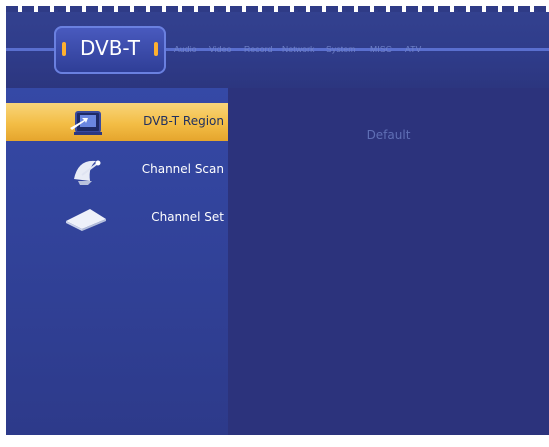 Image resolution: width=549 pixels, height=447 pixels. Describe the element at coordinates (86, 123) in the screenshot. I see `antenna-tv-icon` at that location.